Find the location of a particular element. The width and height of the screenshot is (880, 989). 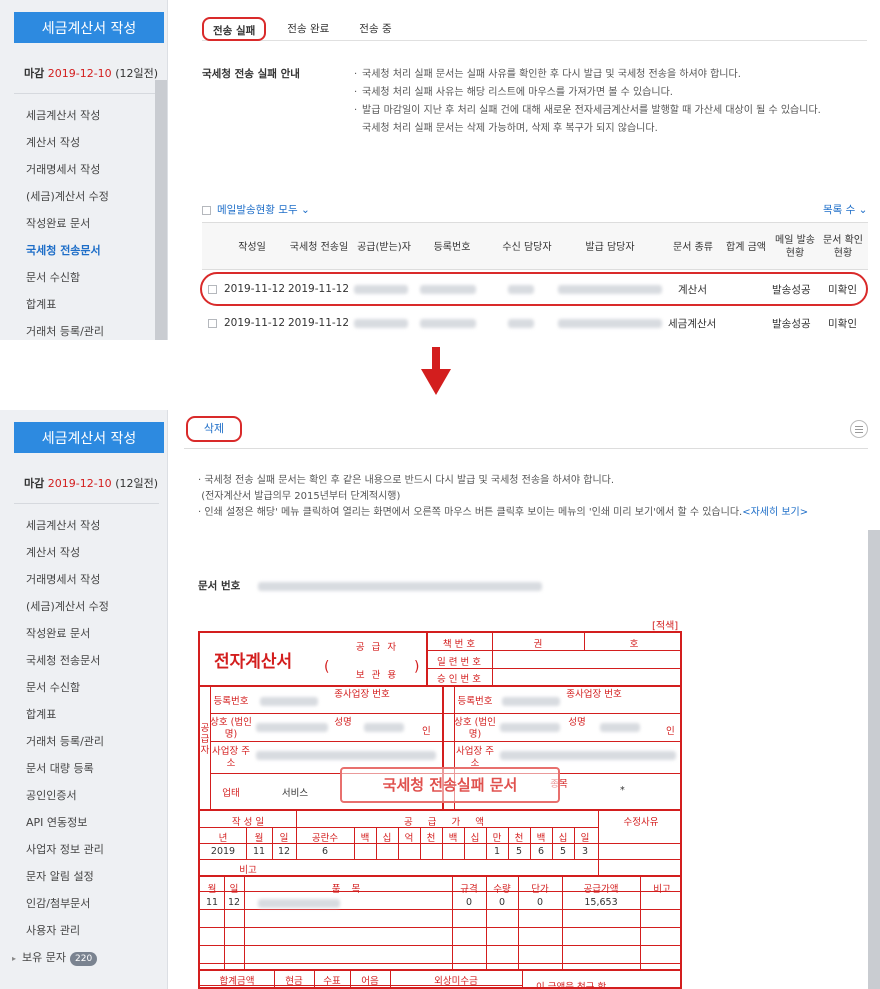

year-label: 년 is located at coordinates (223, 838).